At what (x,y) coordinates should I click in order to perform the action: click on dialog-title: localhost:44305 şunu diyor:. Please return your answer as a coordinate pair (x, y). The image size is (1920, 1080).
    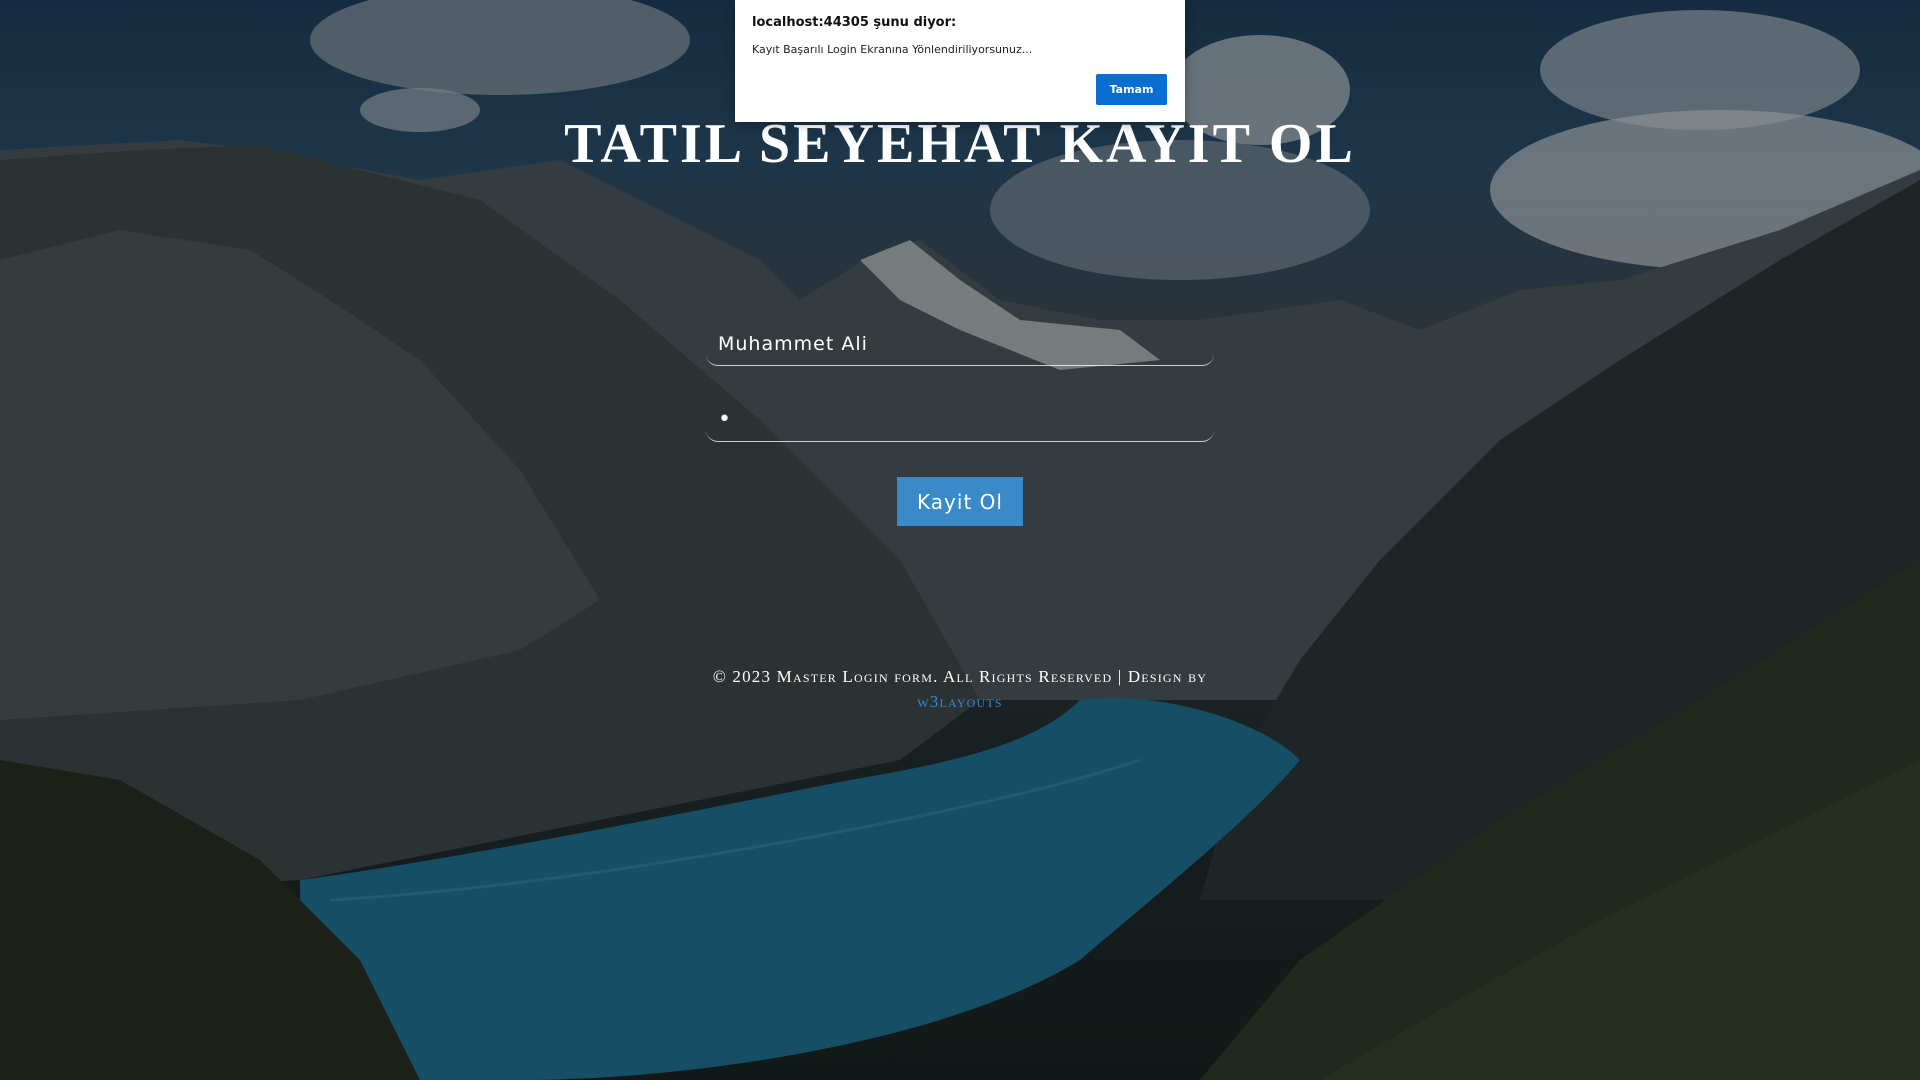
    Looking at the image, I should click on (854, 22).